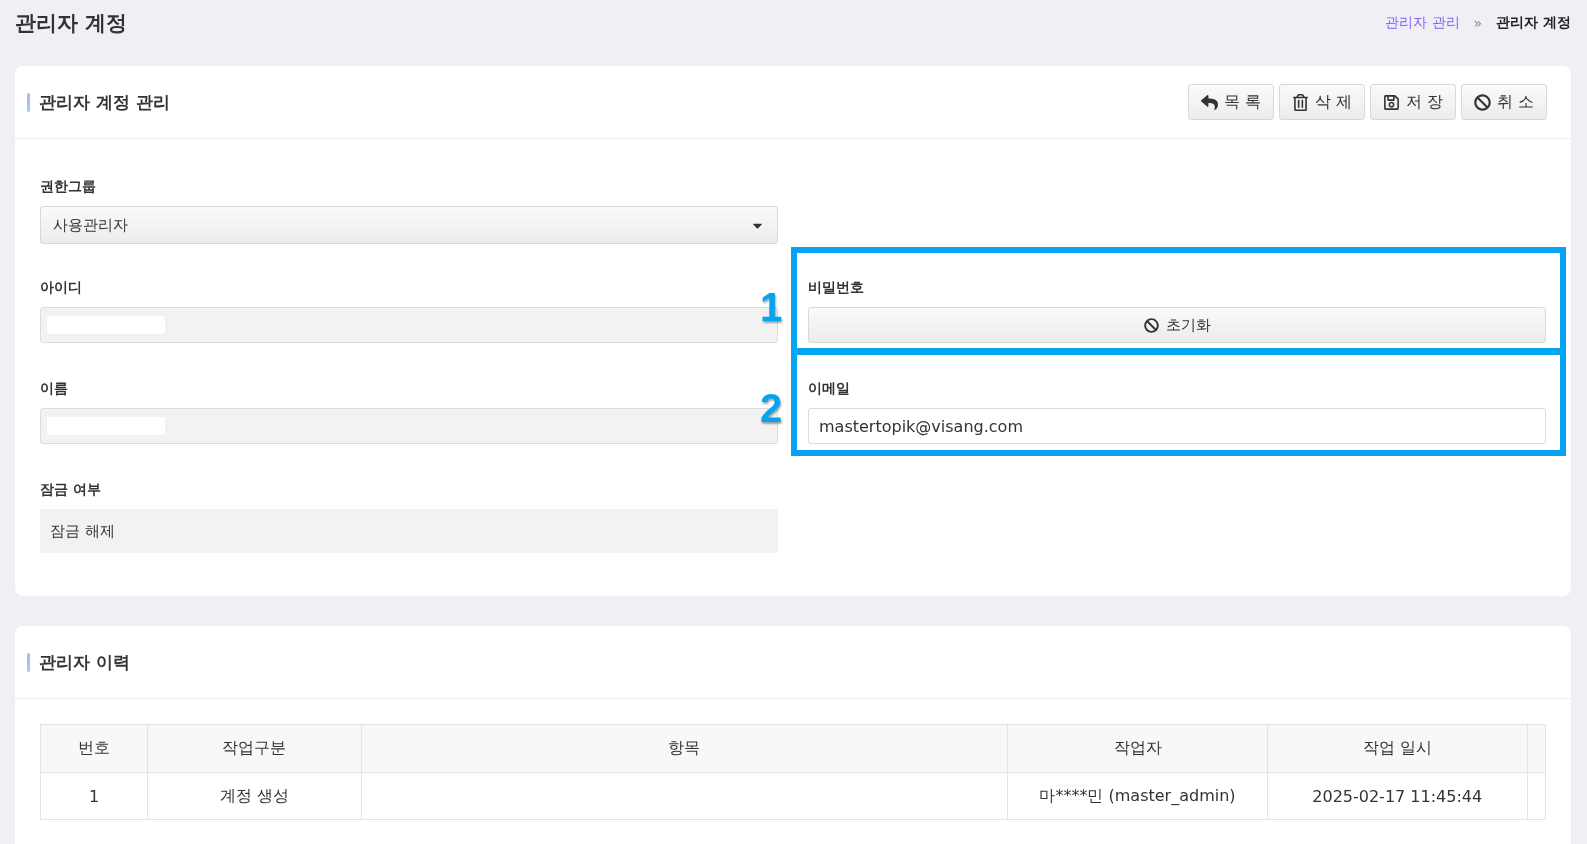 This screenshot has height=844, width=1587. I want to click on breadcrumb-link: 관리자 관리, so click(1422, 23).